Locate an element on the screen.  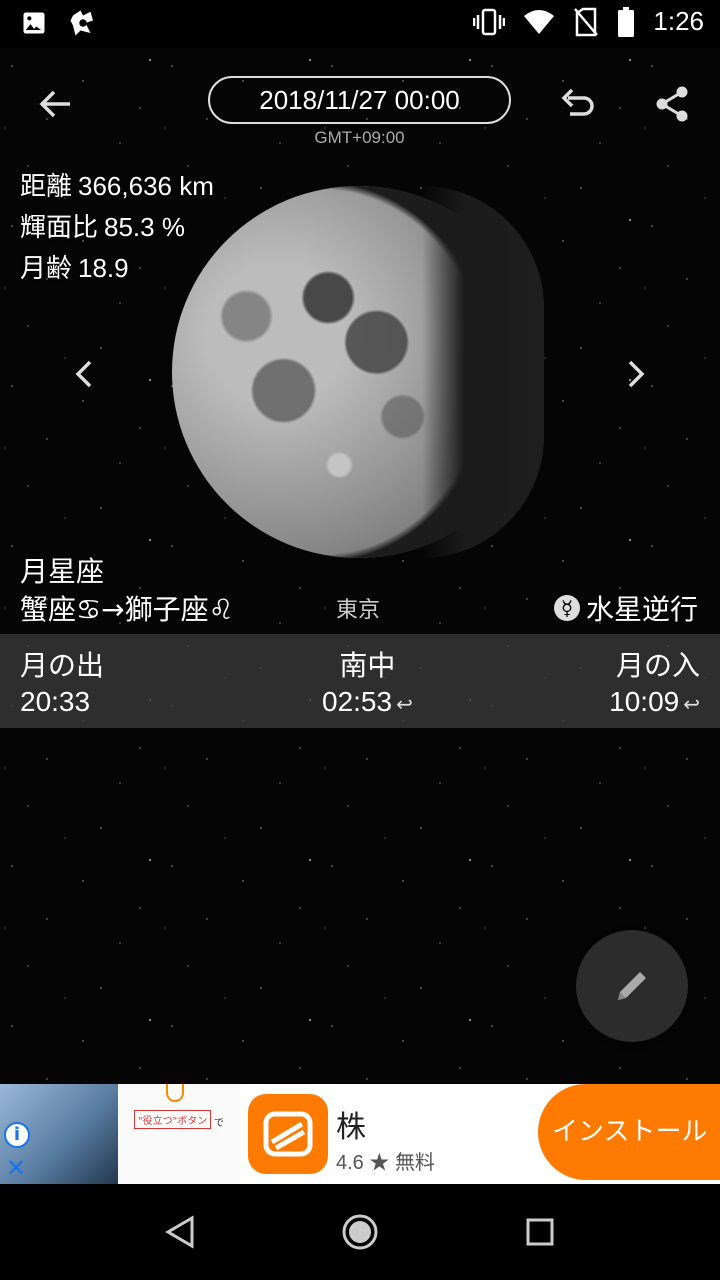
moon-zodiac-value: 蟹座♋→獅子座♌ is located at coordinates (127, 608).